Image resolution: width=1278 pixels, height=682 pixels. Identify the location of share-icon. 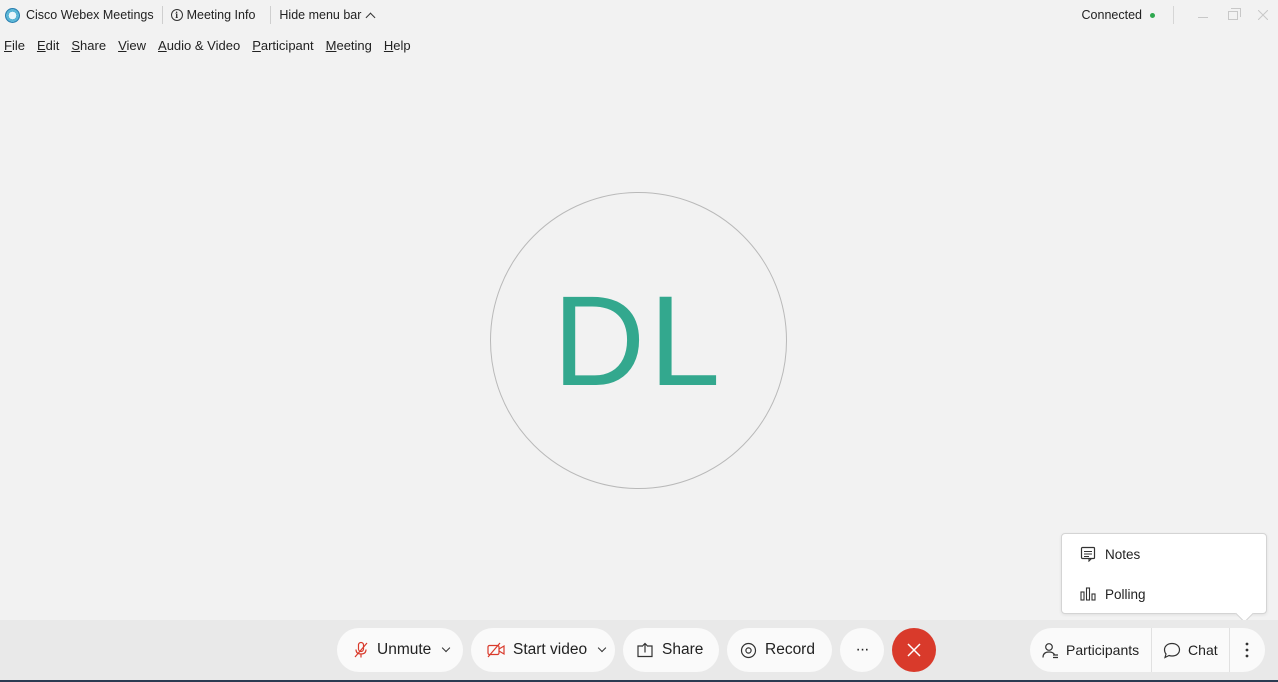
(645, 650).